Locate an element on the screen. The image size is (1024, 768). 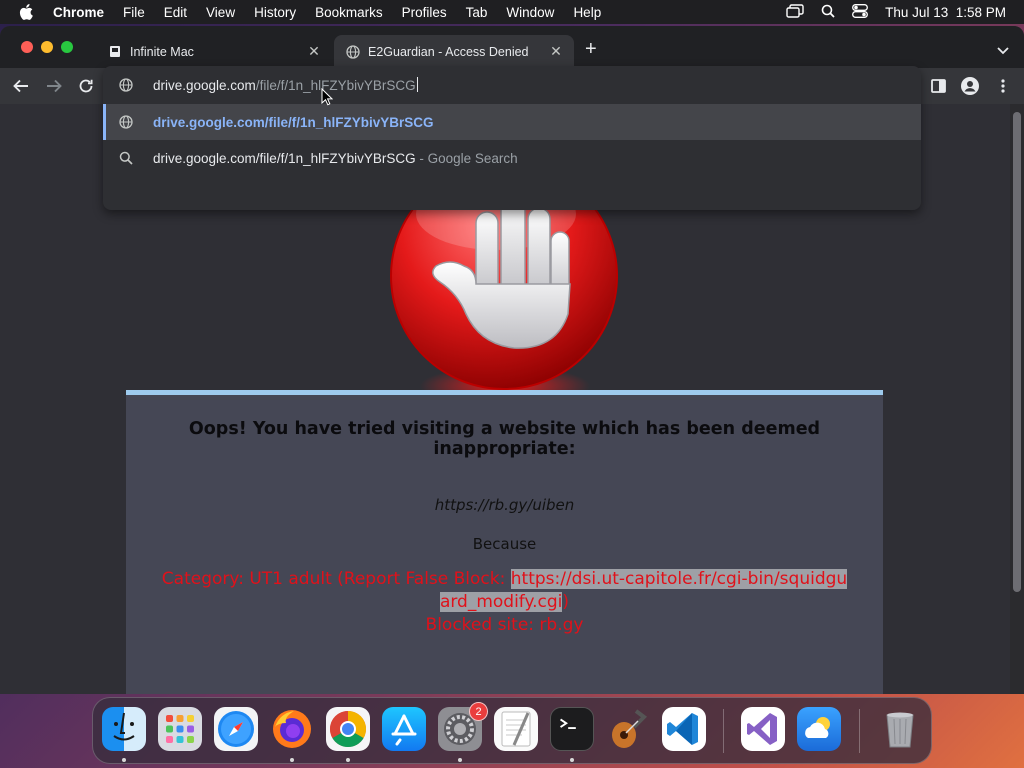
tab-e2guardian: E2Guardian - Access Denied ✕ is located at coordinates (454, 51).